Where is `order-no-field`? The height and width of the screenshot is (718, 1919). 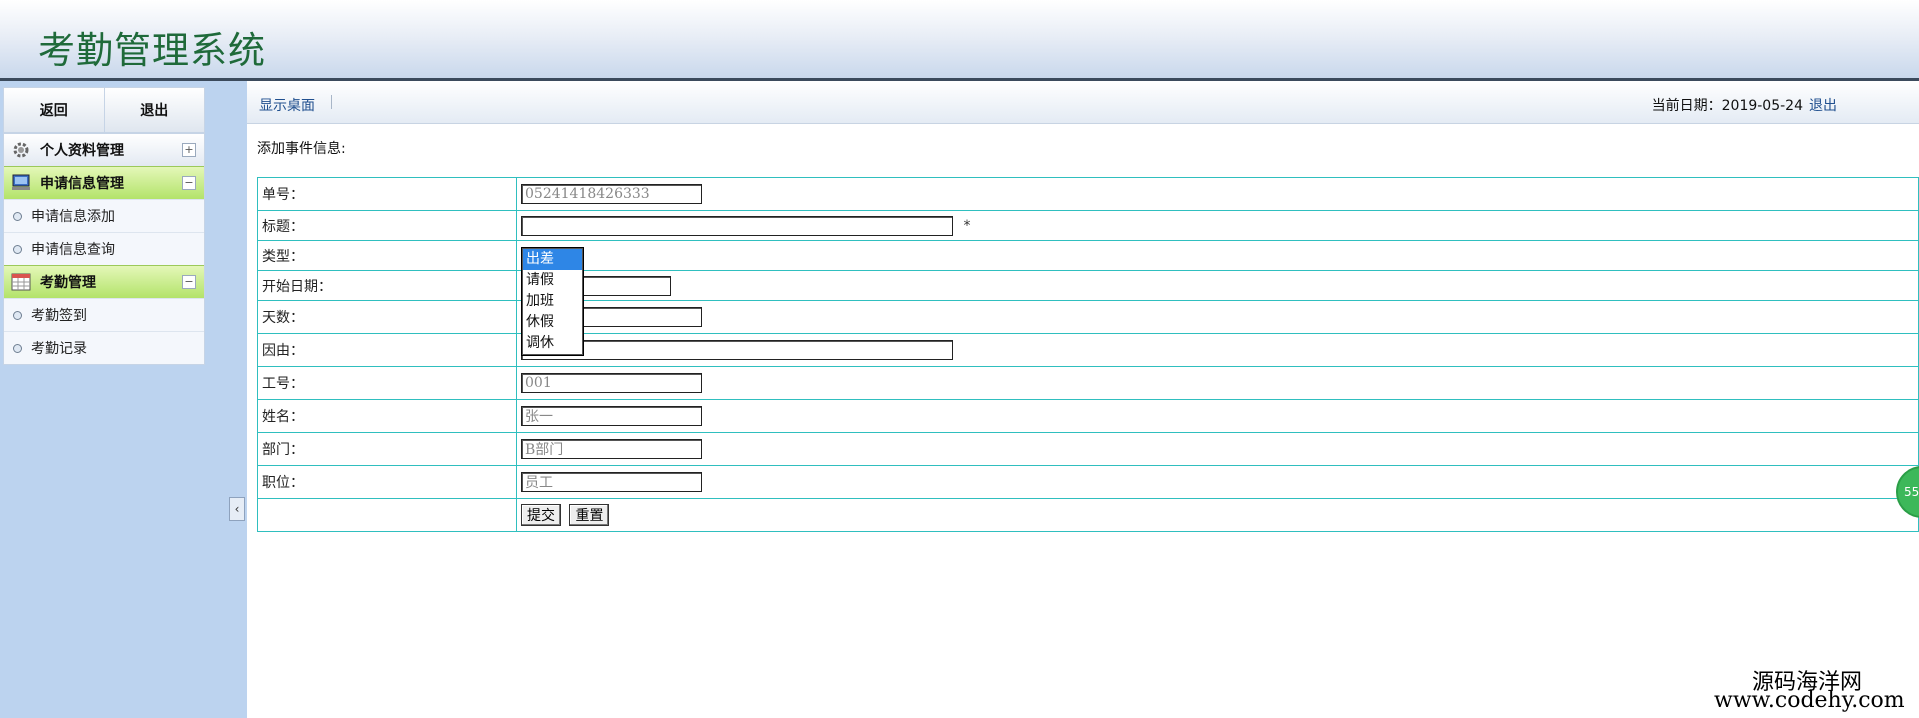
order-no-field is located at coordinates (611, 194).